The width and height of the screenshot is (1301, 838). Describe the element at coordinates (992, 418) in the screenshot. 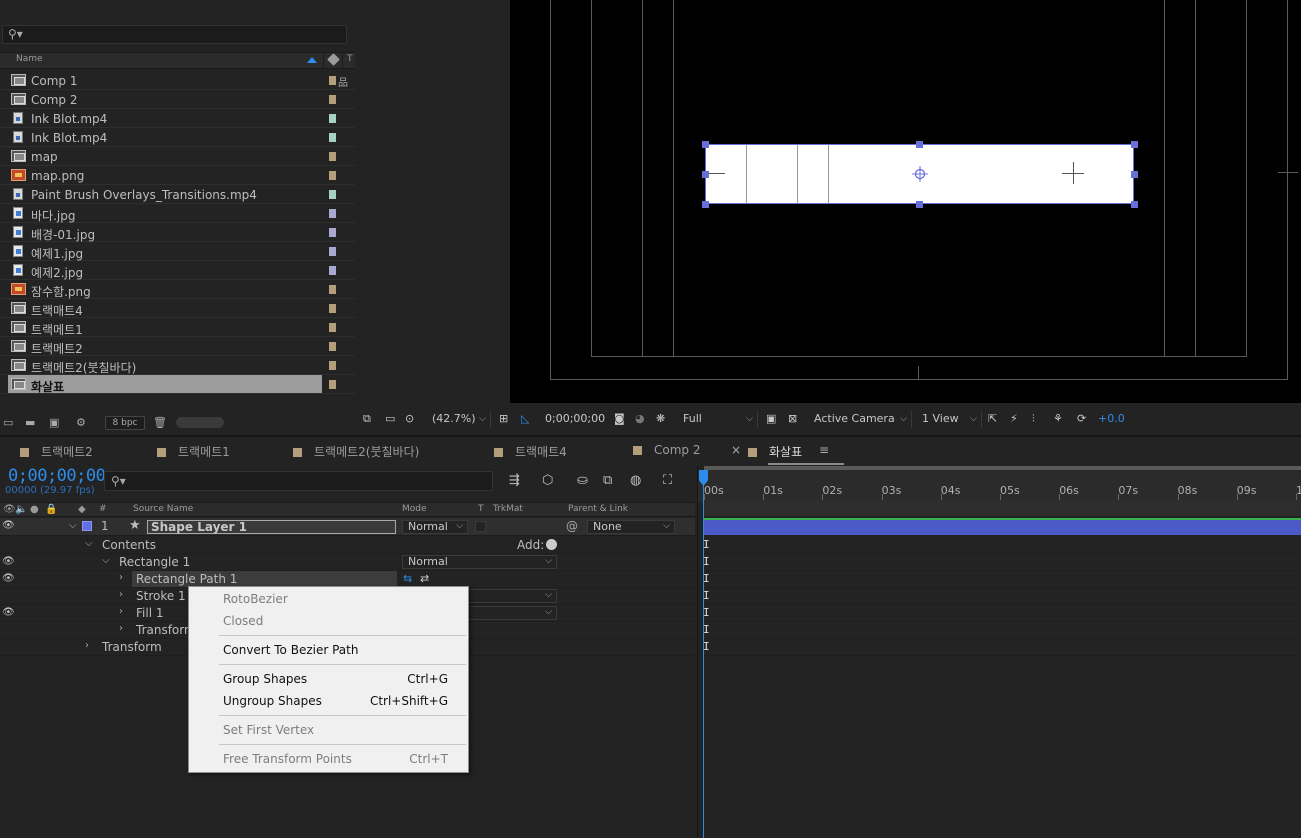

I see `toggle-pixel-aspect-icon: ⇱` at that location.